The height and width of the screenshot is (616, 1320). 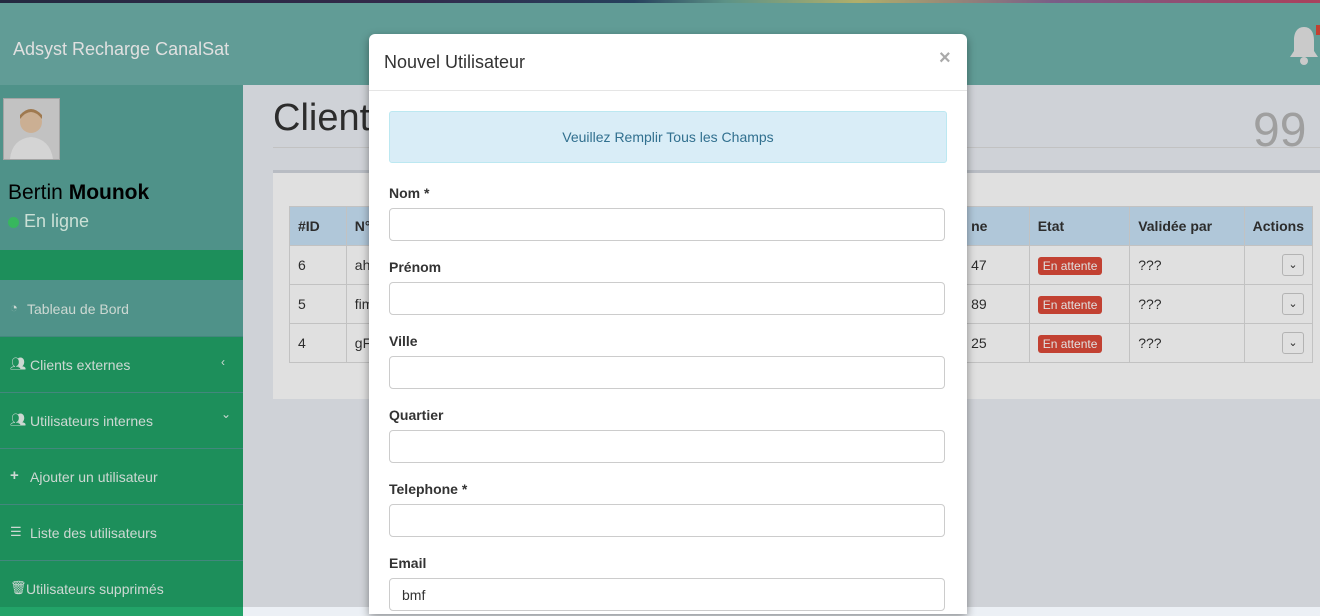 What do you see at coordinates (416, 415) in the screenshot?
I see `quartier-label: Quartier` at bounding box center [416, 415].